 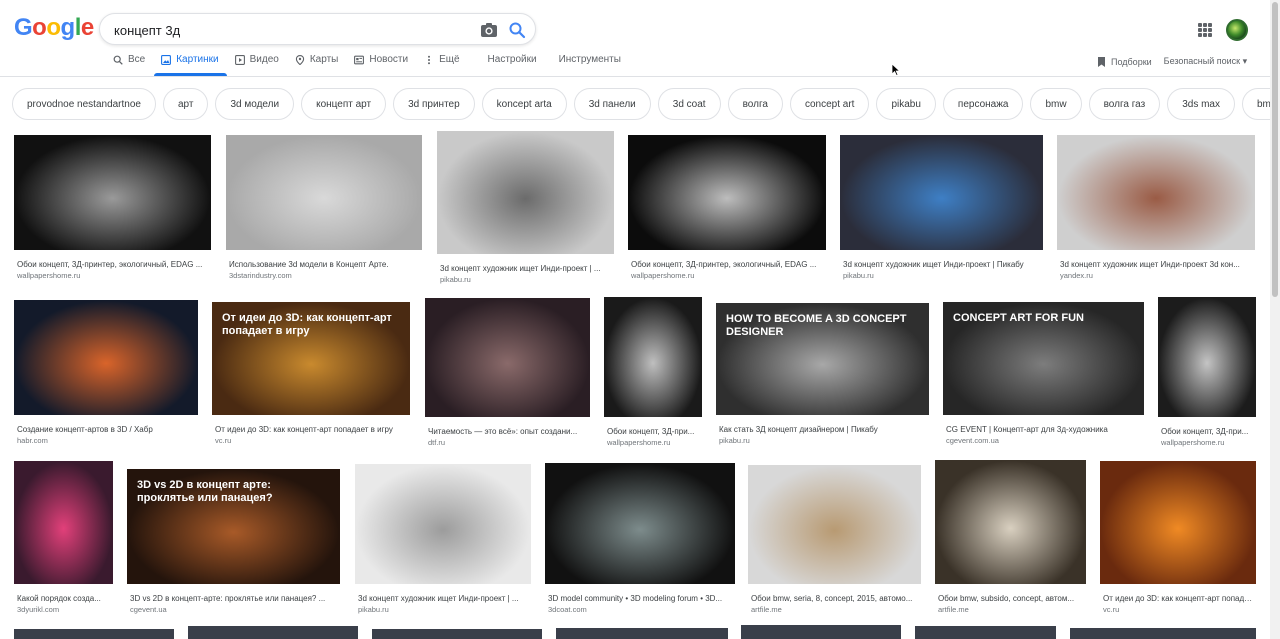 I want to click on result-thumbnail: HOW TO BECOME A 3D CONCEPT DESIGNER, so click(x=822, y=359).